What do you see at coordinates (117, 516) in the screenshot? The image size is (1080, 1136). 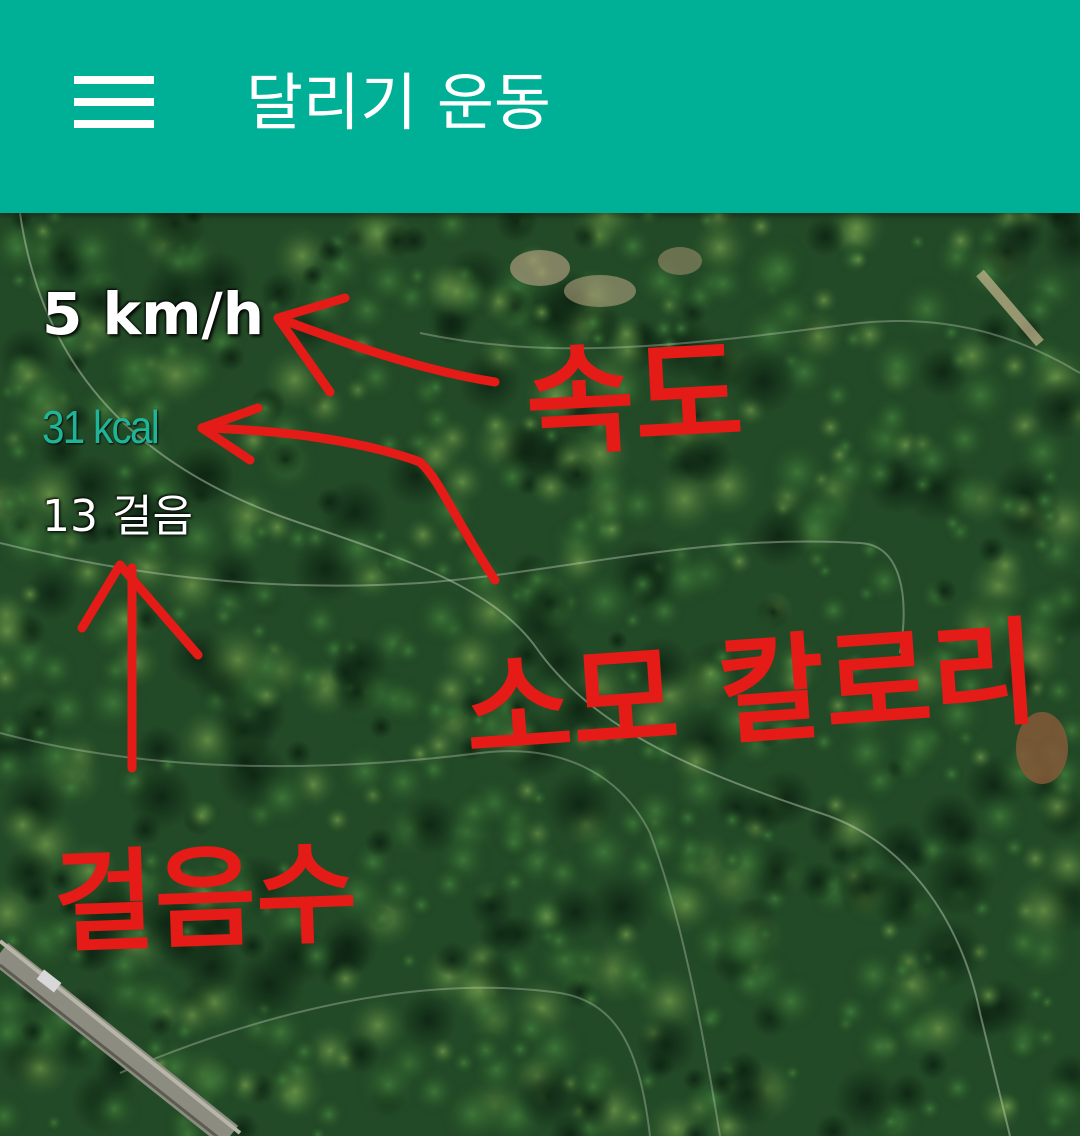 I see `steps-value: 13 걸음` at bounding box center [117, 516].